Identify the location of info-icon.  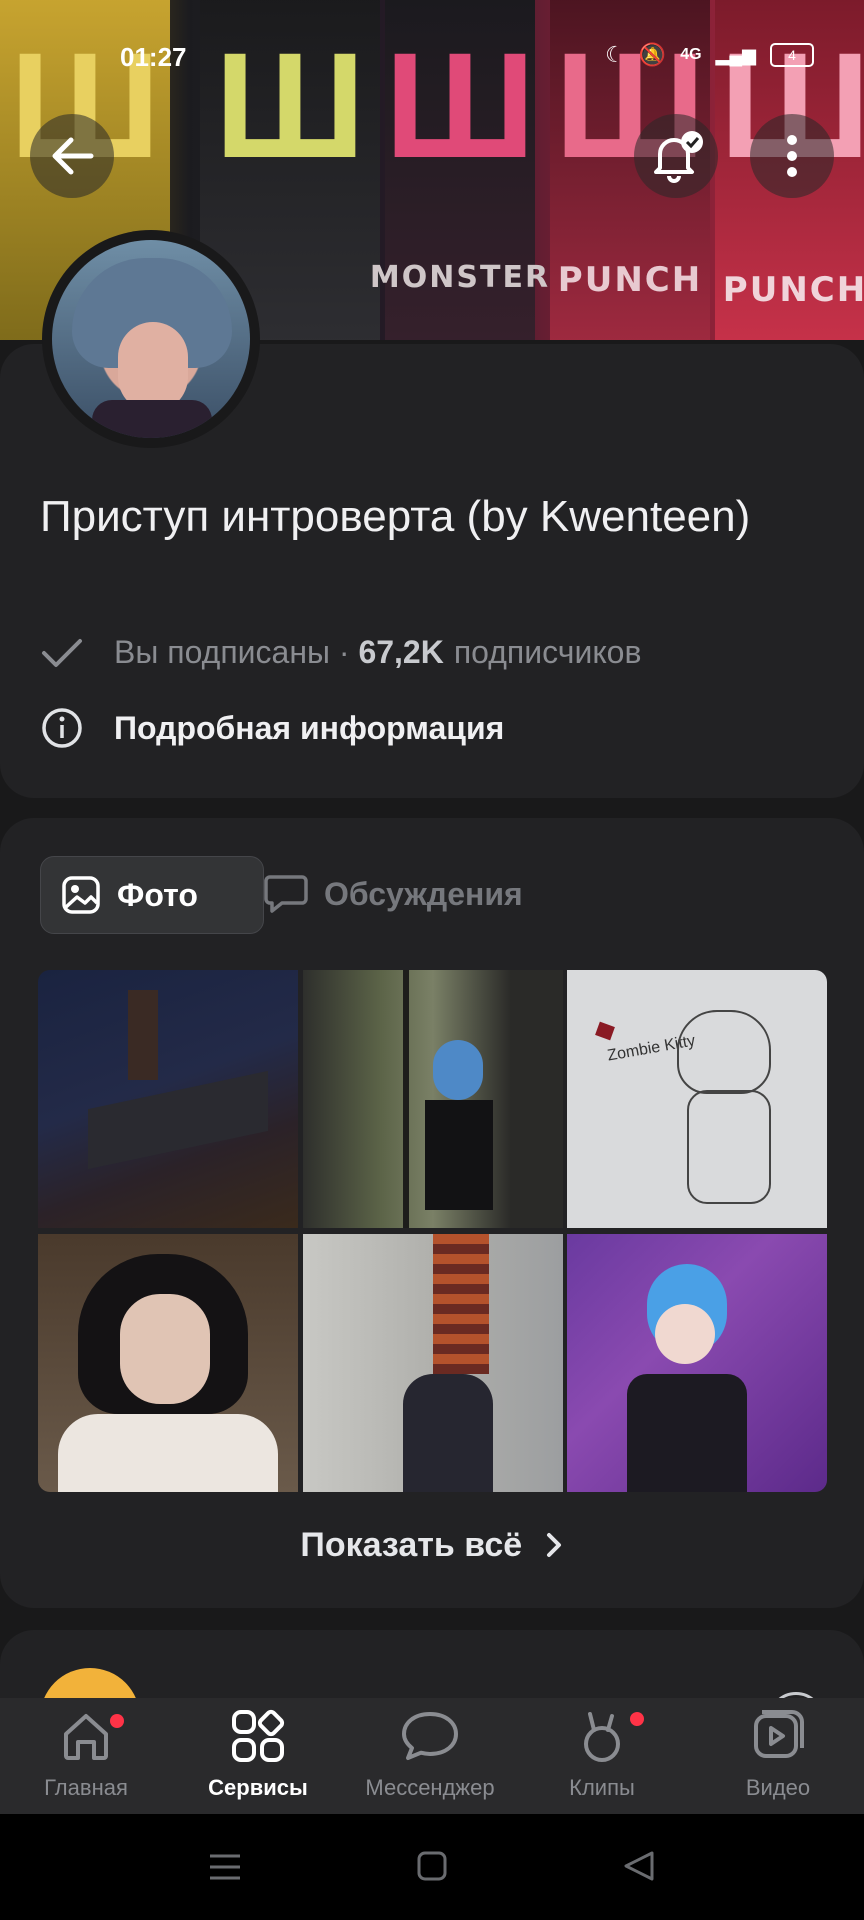
(62, 728).